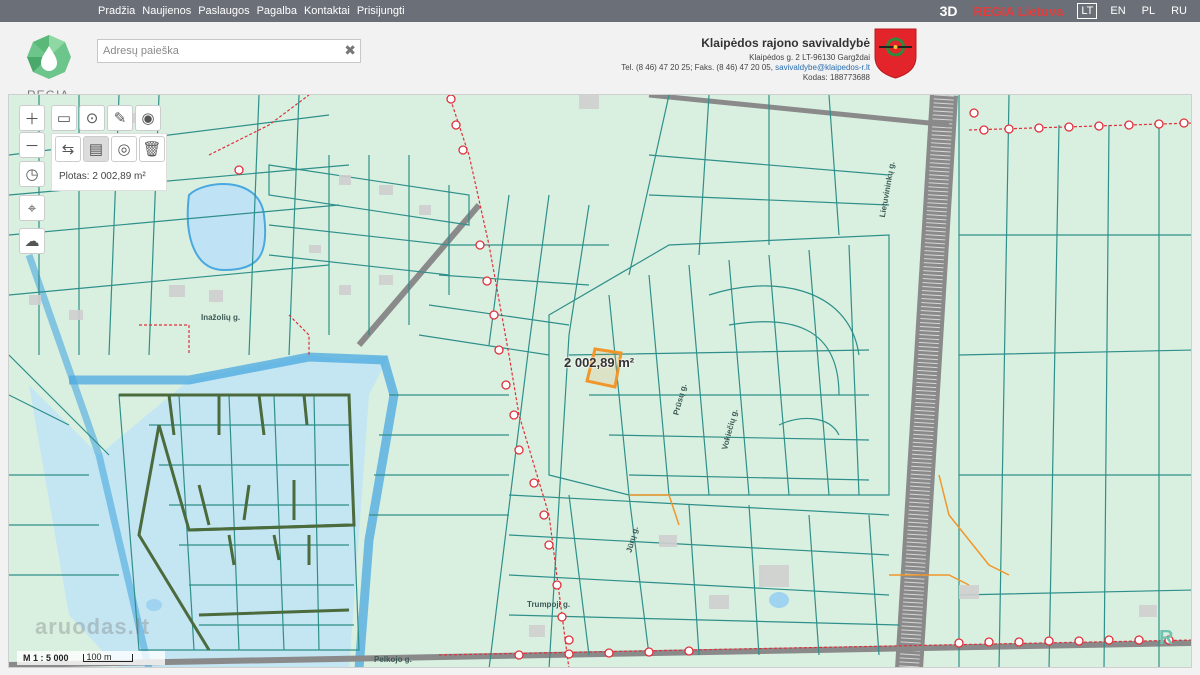  I want to click on compass-button: ◷, so click(32, 174).